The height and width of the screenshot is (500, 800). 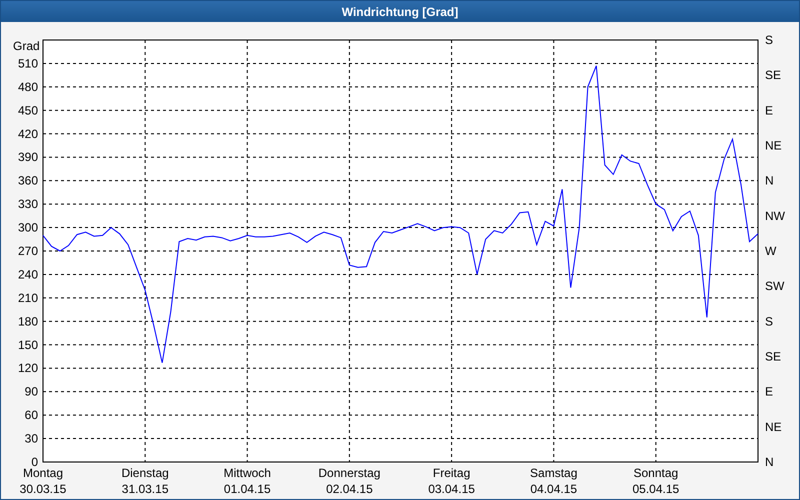 What do you see at coordinates (145, 481) in the screenshot?
I see `x-tick-label: Dienstag 31.03.15` at bounding box center [145, 481].